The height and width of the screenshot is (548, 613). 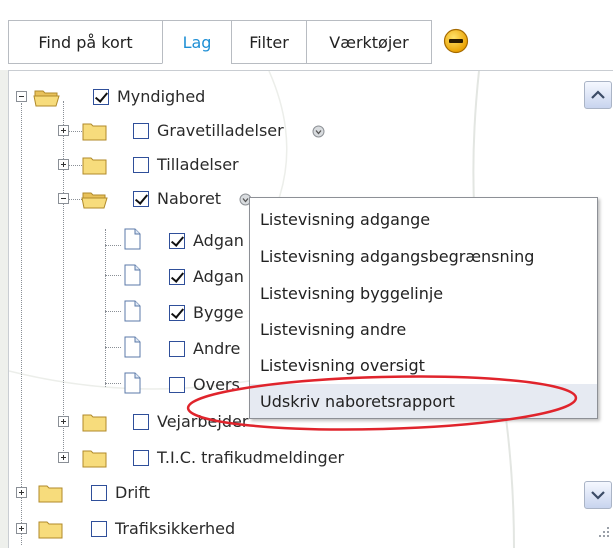 I want to click on layer-label-child: Andre, so click(x=216, y=348).